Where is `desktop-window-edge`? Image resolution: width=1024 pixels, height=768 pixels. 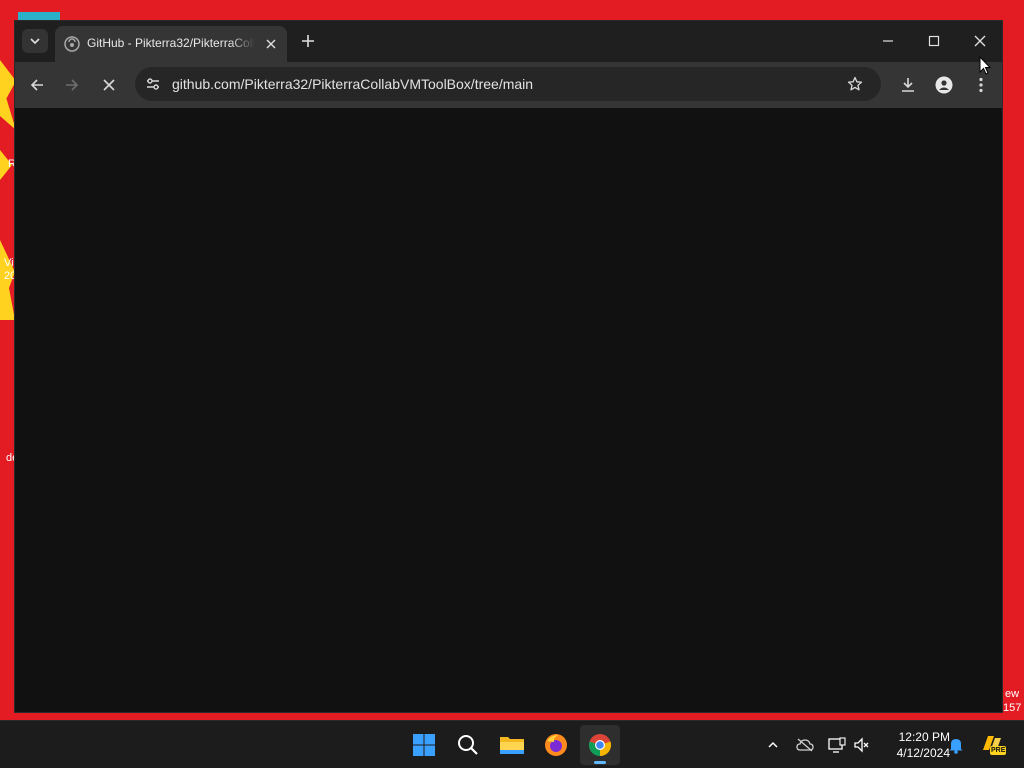 desktop-window-edge is located at coordinates (39, 16).